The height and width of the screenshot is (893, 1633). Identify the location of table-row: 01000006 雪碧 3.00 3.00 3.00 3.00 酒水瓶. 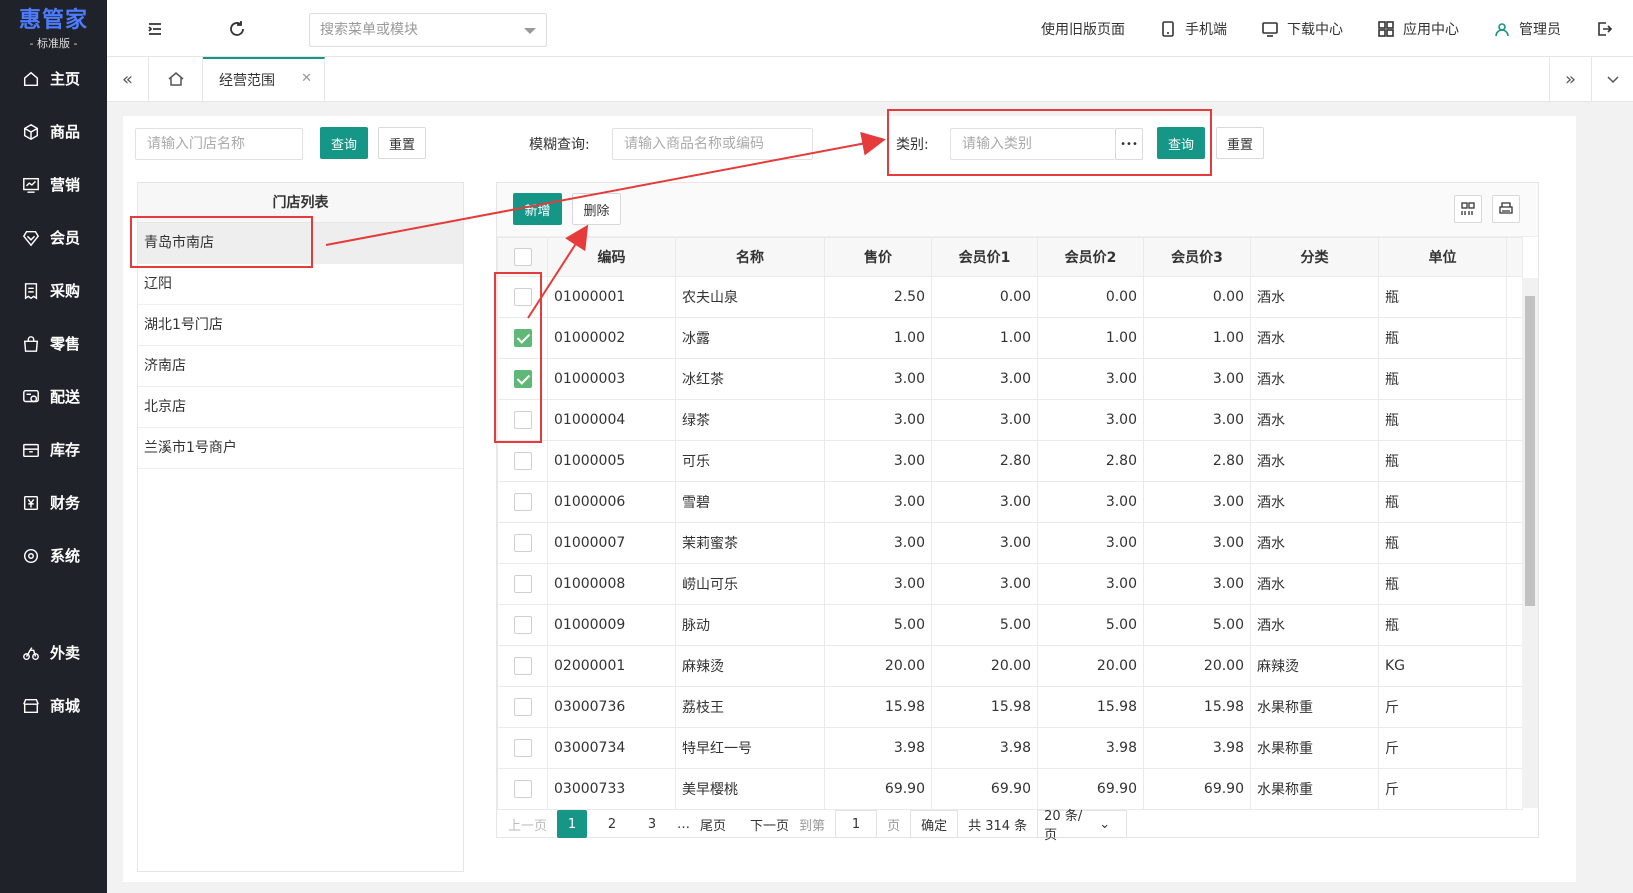
(1010, 502).